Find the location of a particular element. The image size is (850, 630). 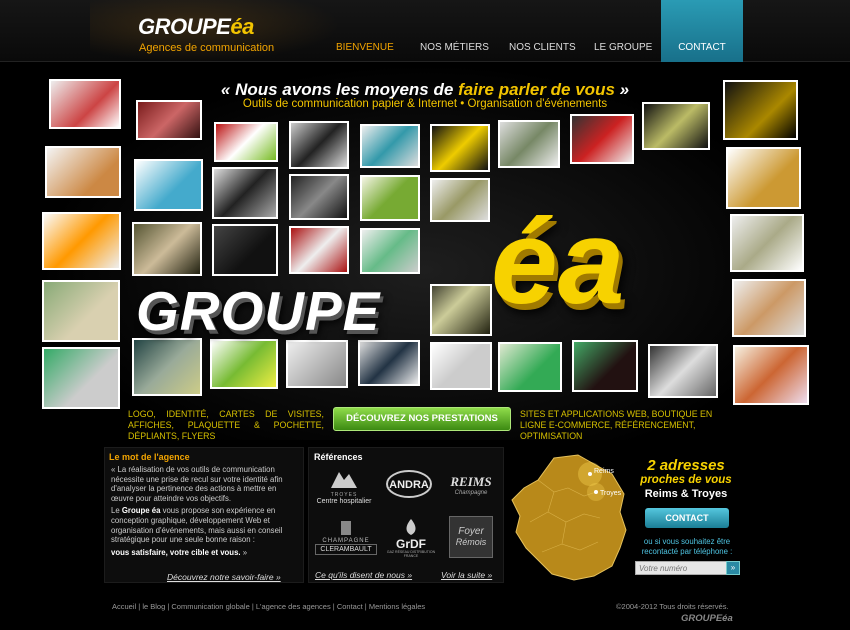

savoir-faire-link: Découvrez notre savoir-faire » is located at coordinates (224, 577).